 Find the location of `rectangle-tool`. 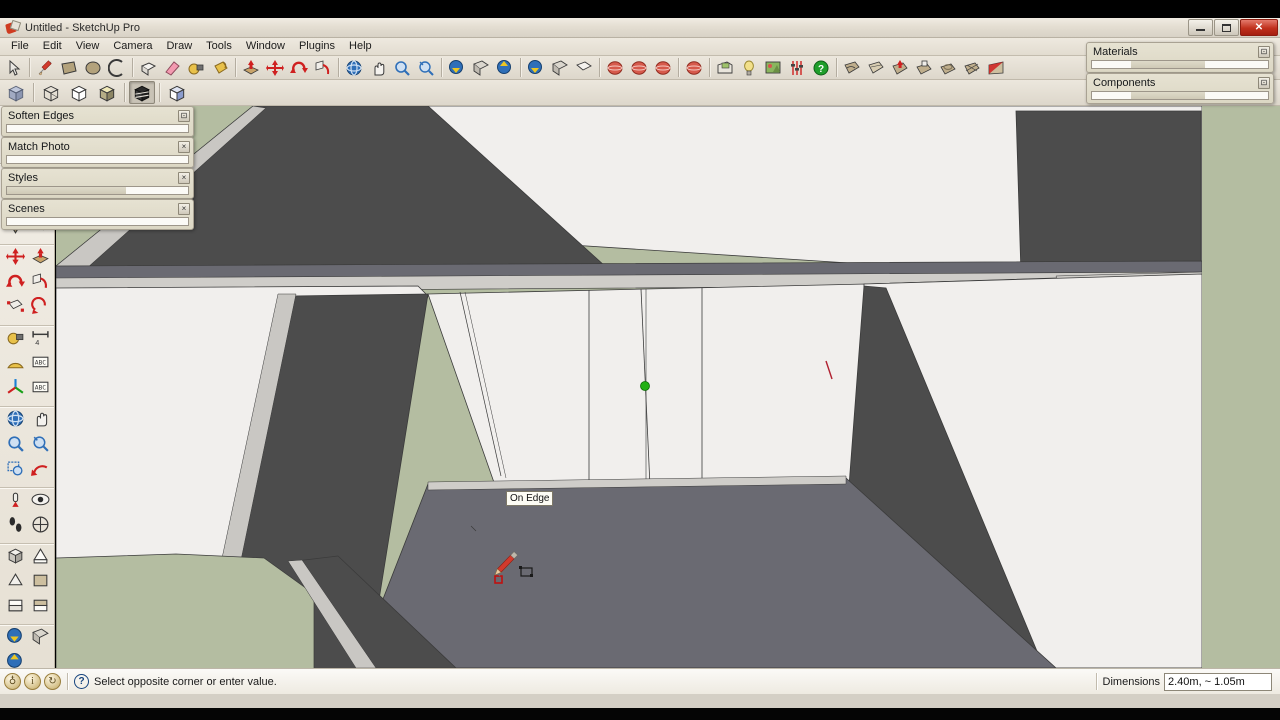

rectangle-tool is located at coordinates (69, 67).